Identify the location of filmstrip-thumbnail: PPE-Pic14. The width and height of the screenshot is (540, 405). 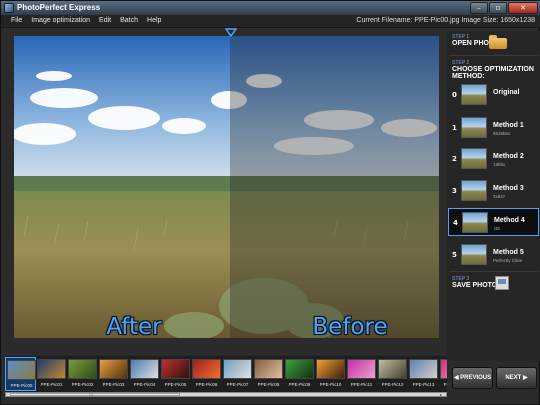
(443, 374).